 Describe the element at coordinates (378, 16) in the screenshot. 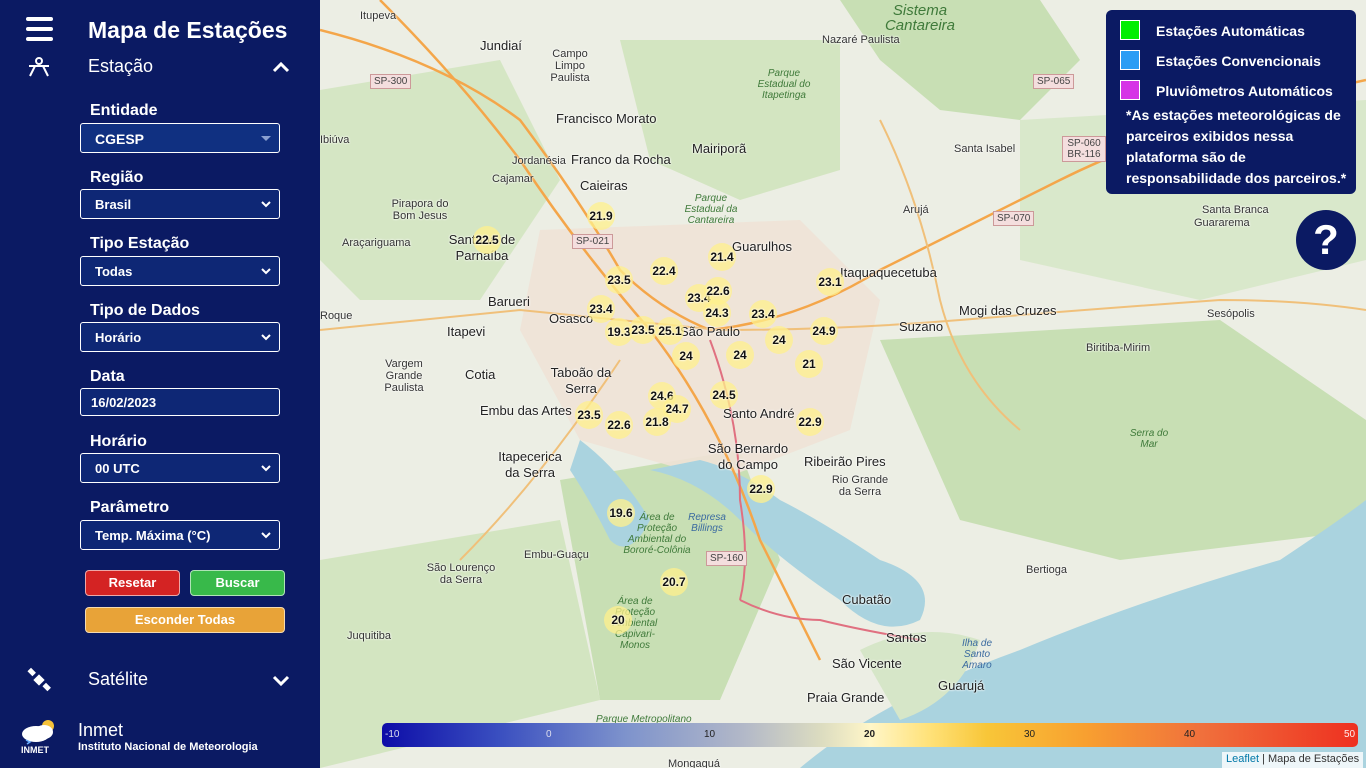

I see `place-label: Itupeva` at that location.